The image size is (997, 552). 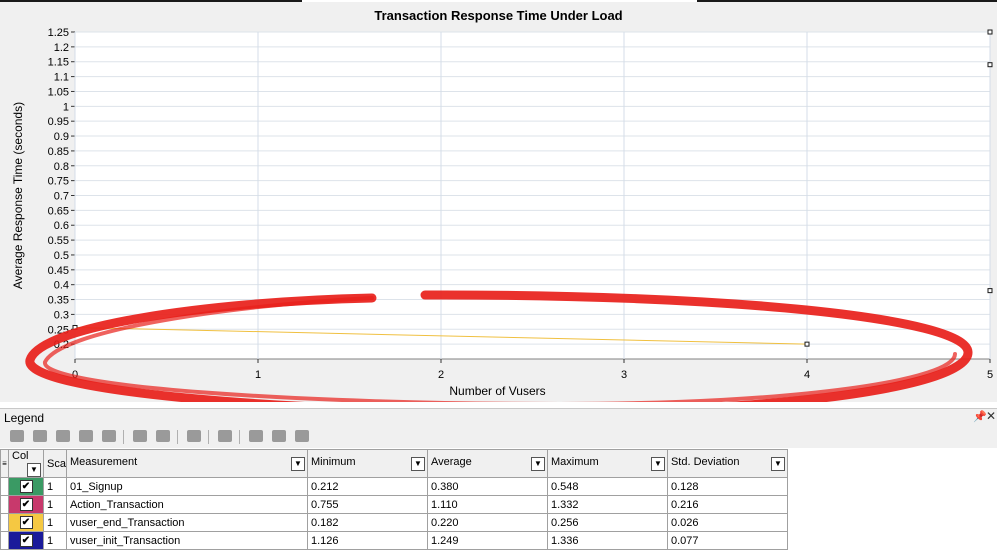 I want to click on minimum-cell: 0.212, so click(x=367, y=486).